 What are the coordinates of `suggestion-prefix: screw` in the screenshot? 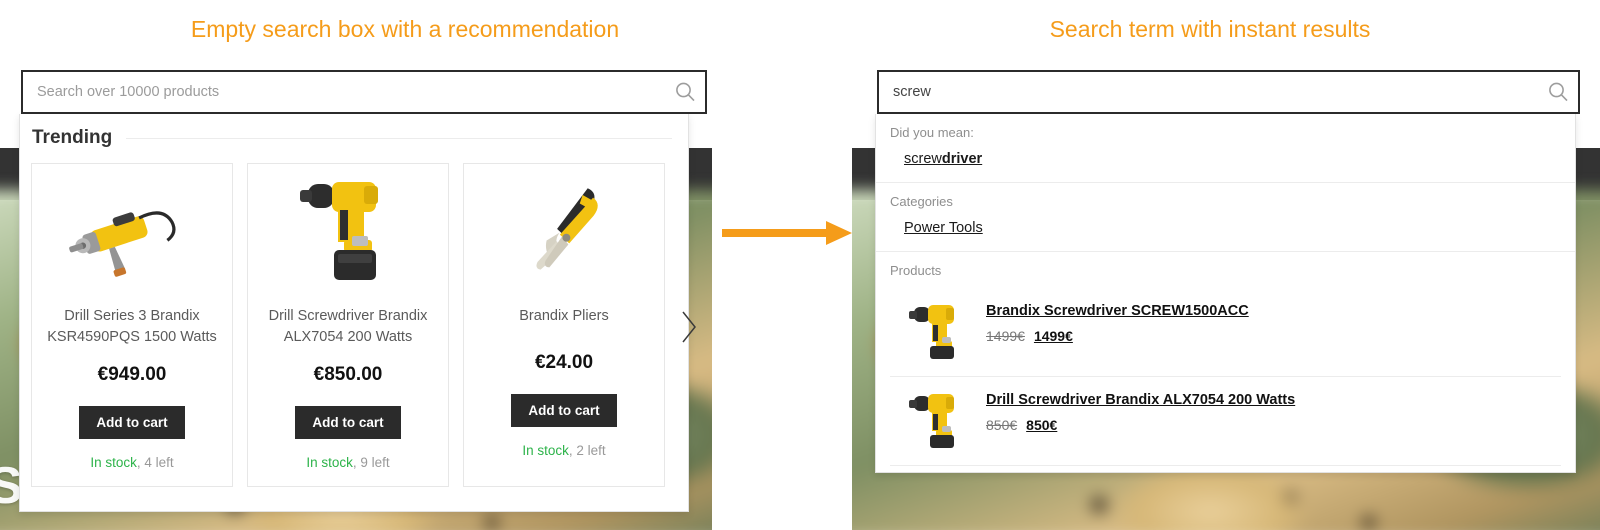 It's located at (923, 159).